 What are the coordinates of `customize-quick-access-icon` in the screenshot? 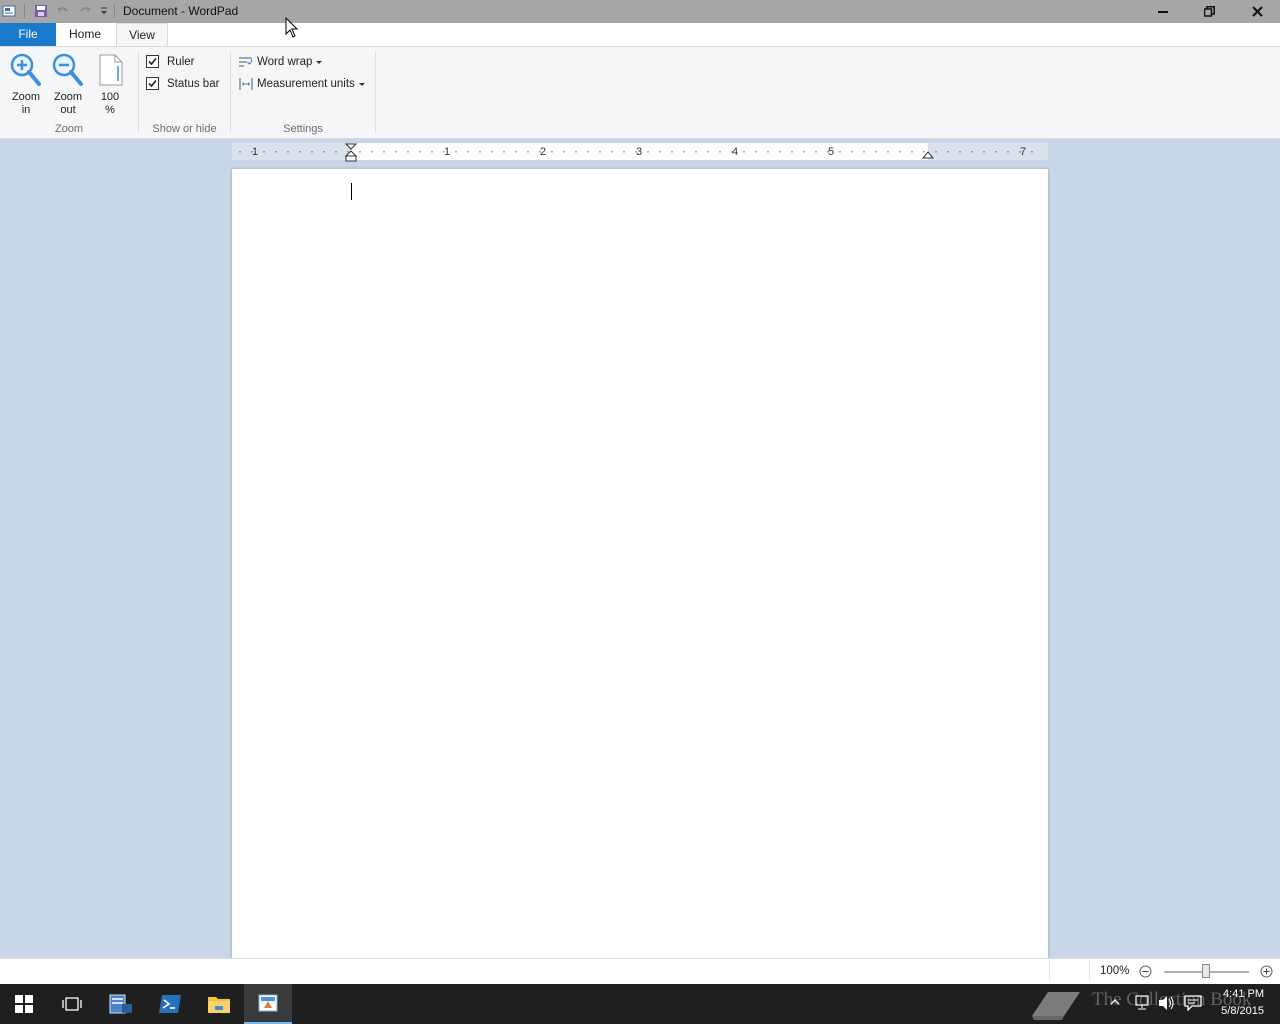 It's located at (104, 11).